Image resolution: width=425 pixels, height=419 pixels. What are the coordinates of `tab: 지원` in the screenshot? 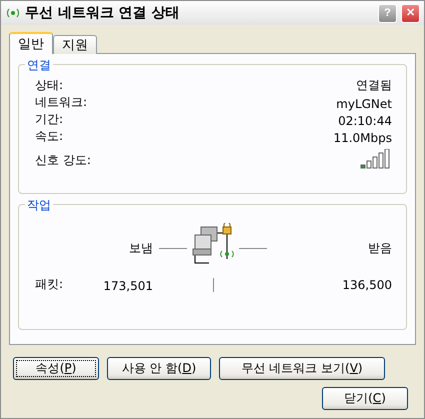 It's located at (75, 44).